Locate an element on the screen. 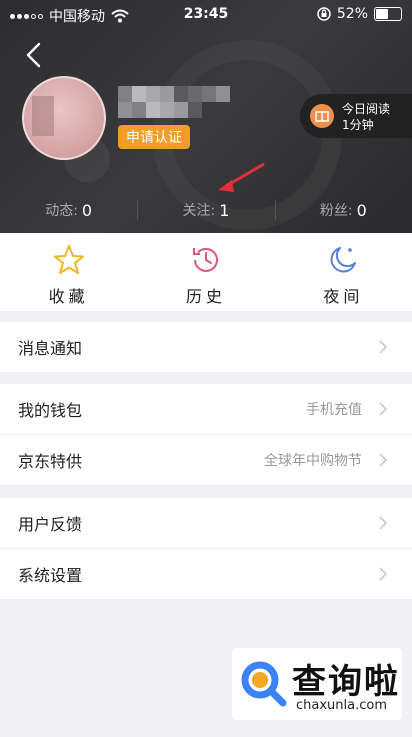 This screenshot has width=412, height=737. book-icon is located at coordinates (322, 116).